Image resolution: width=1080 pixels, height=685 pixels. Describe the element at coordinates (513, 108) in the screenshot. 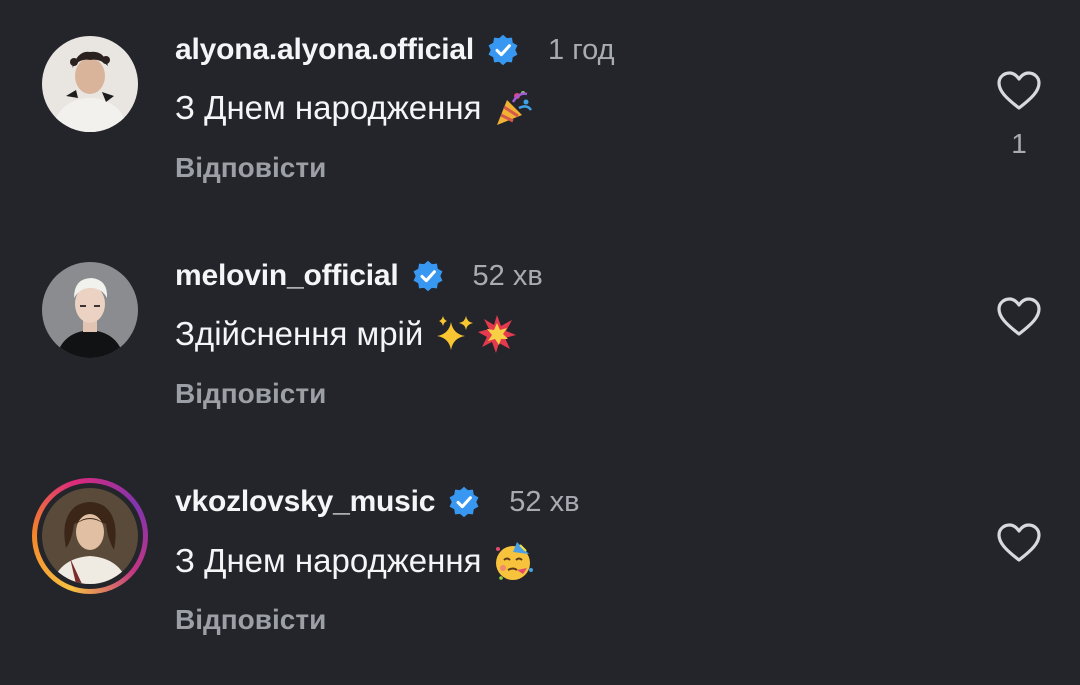

I see `party-popper-icon` at that location.